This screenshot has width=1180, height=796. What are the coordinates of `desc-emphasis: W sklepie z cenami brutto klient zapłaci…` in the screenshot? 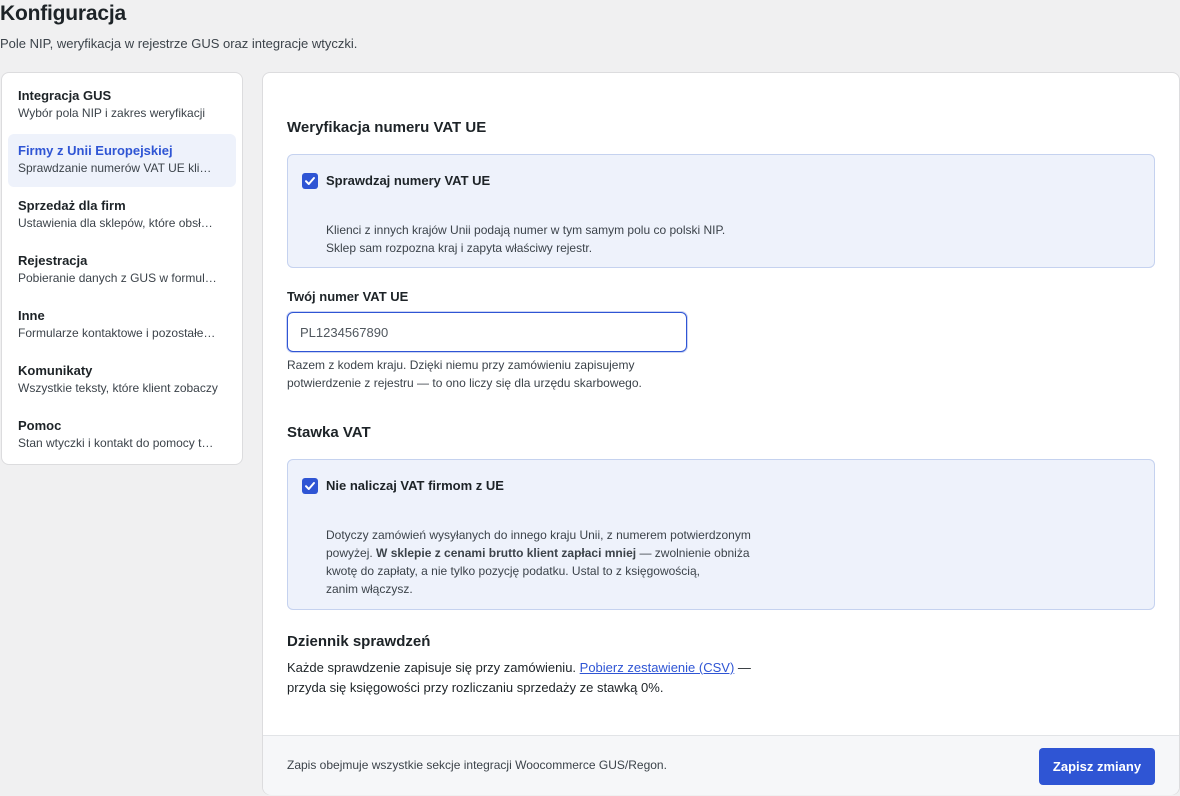 It's located at (506, 553).